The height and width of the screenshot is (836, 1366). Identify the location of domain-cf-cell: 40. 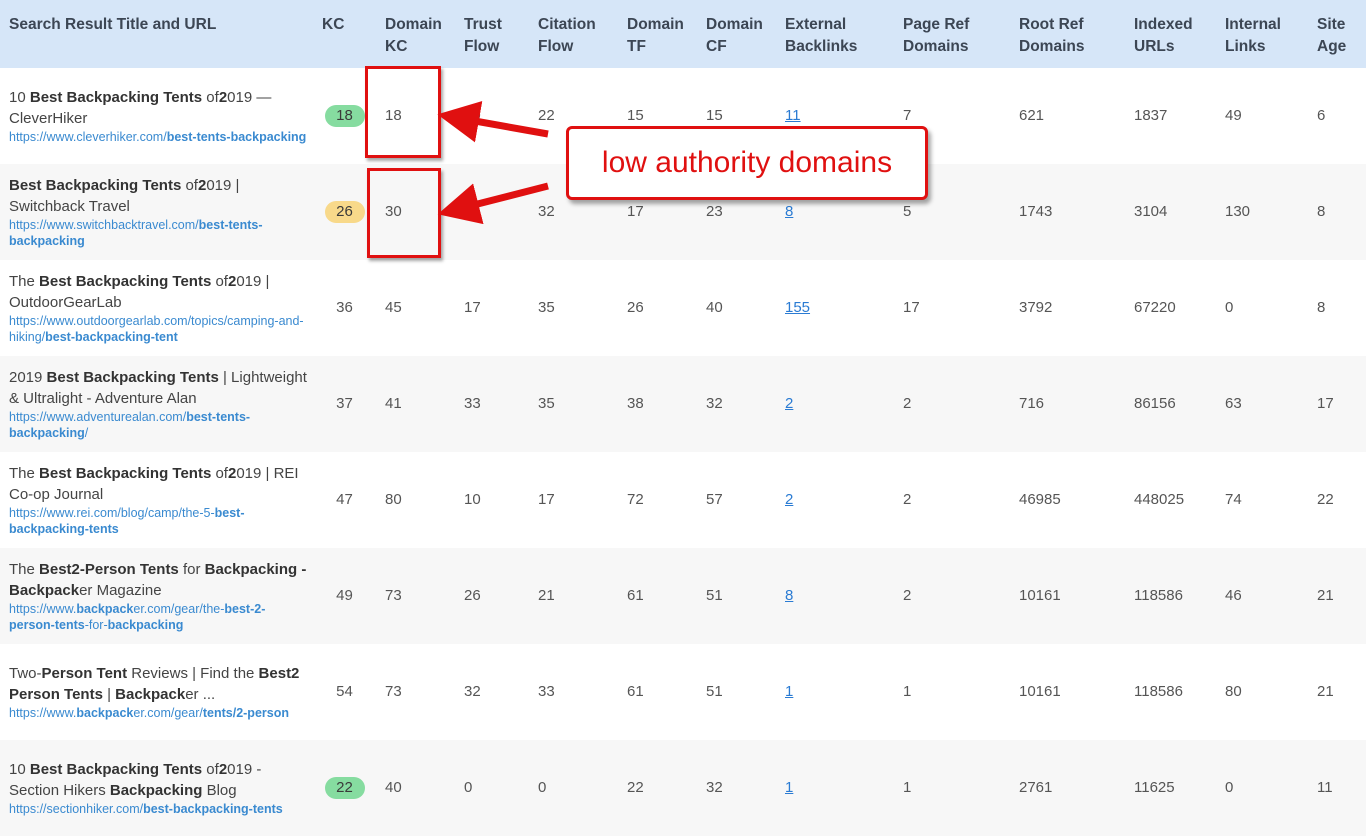
(714, 307).